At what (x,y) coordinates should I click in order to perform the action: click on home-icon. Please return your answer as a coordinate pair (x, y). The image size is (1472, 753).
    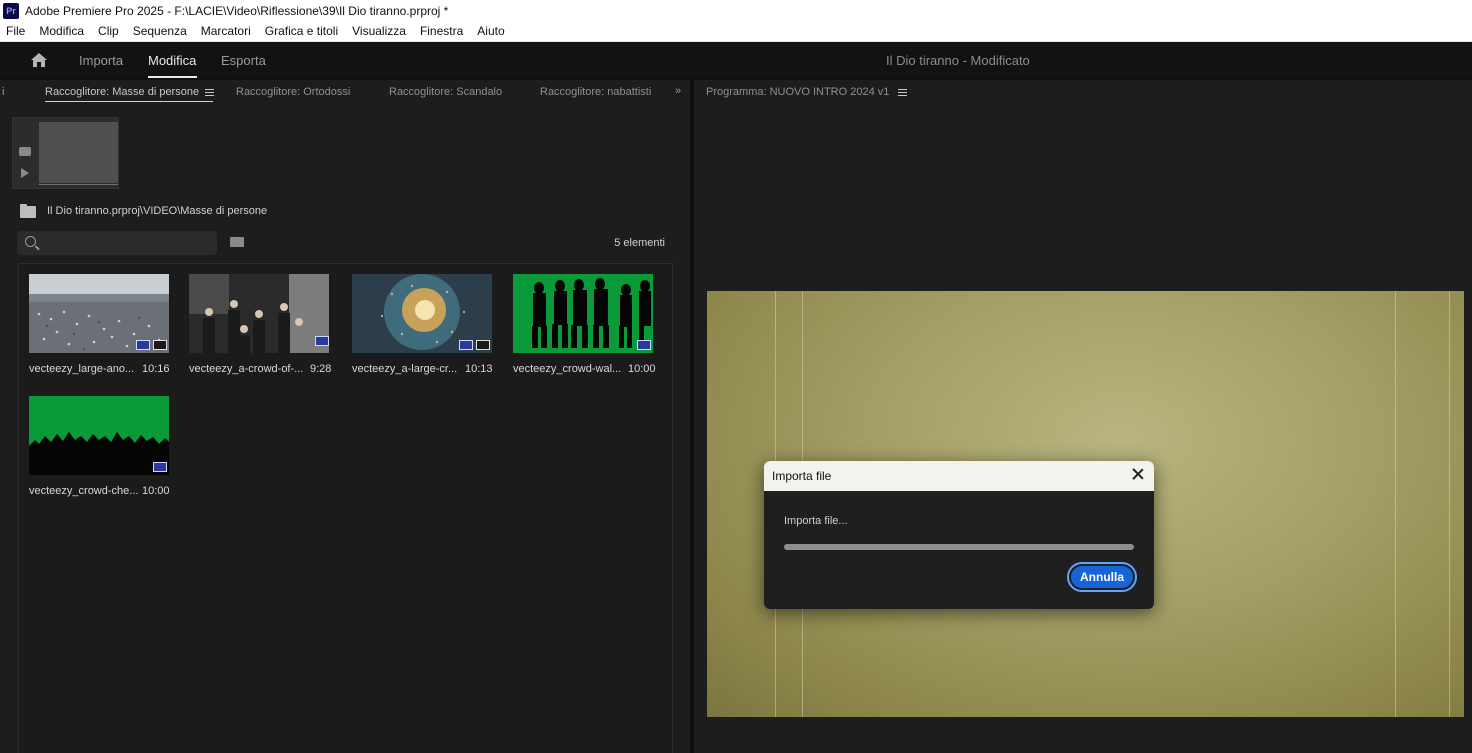
    Looking at the image, I should click on (39, 60).